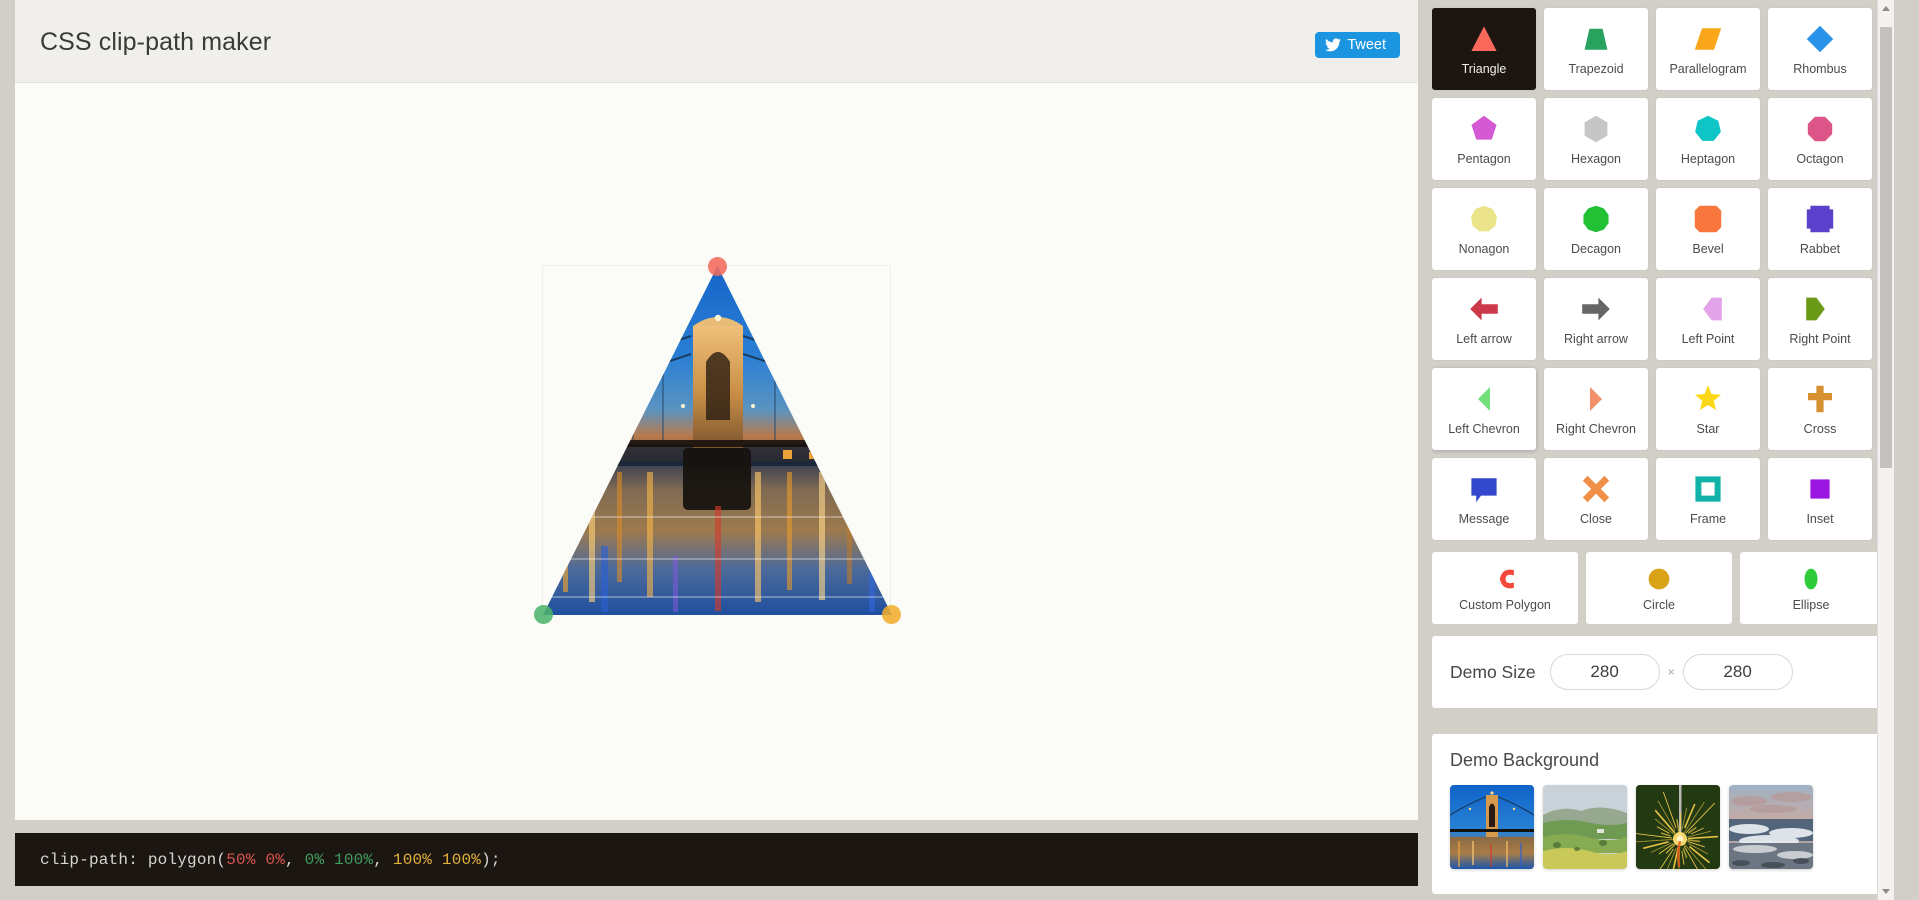 This screenshot has width=1919, height=900. I want to click on shape-tile-label: Heptagon, so click(1708, 159).